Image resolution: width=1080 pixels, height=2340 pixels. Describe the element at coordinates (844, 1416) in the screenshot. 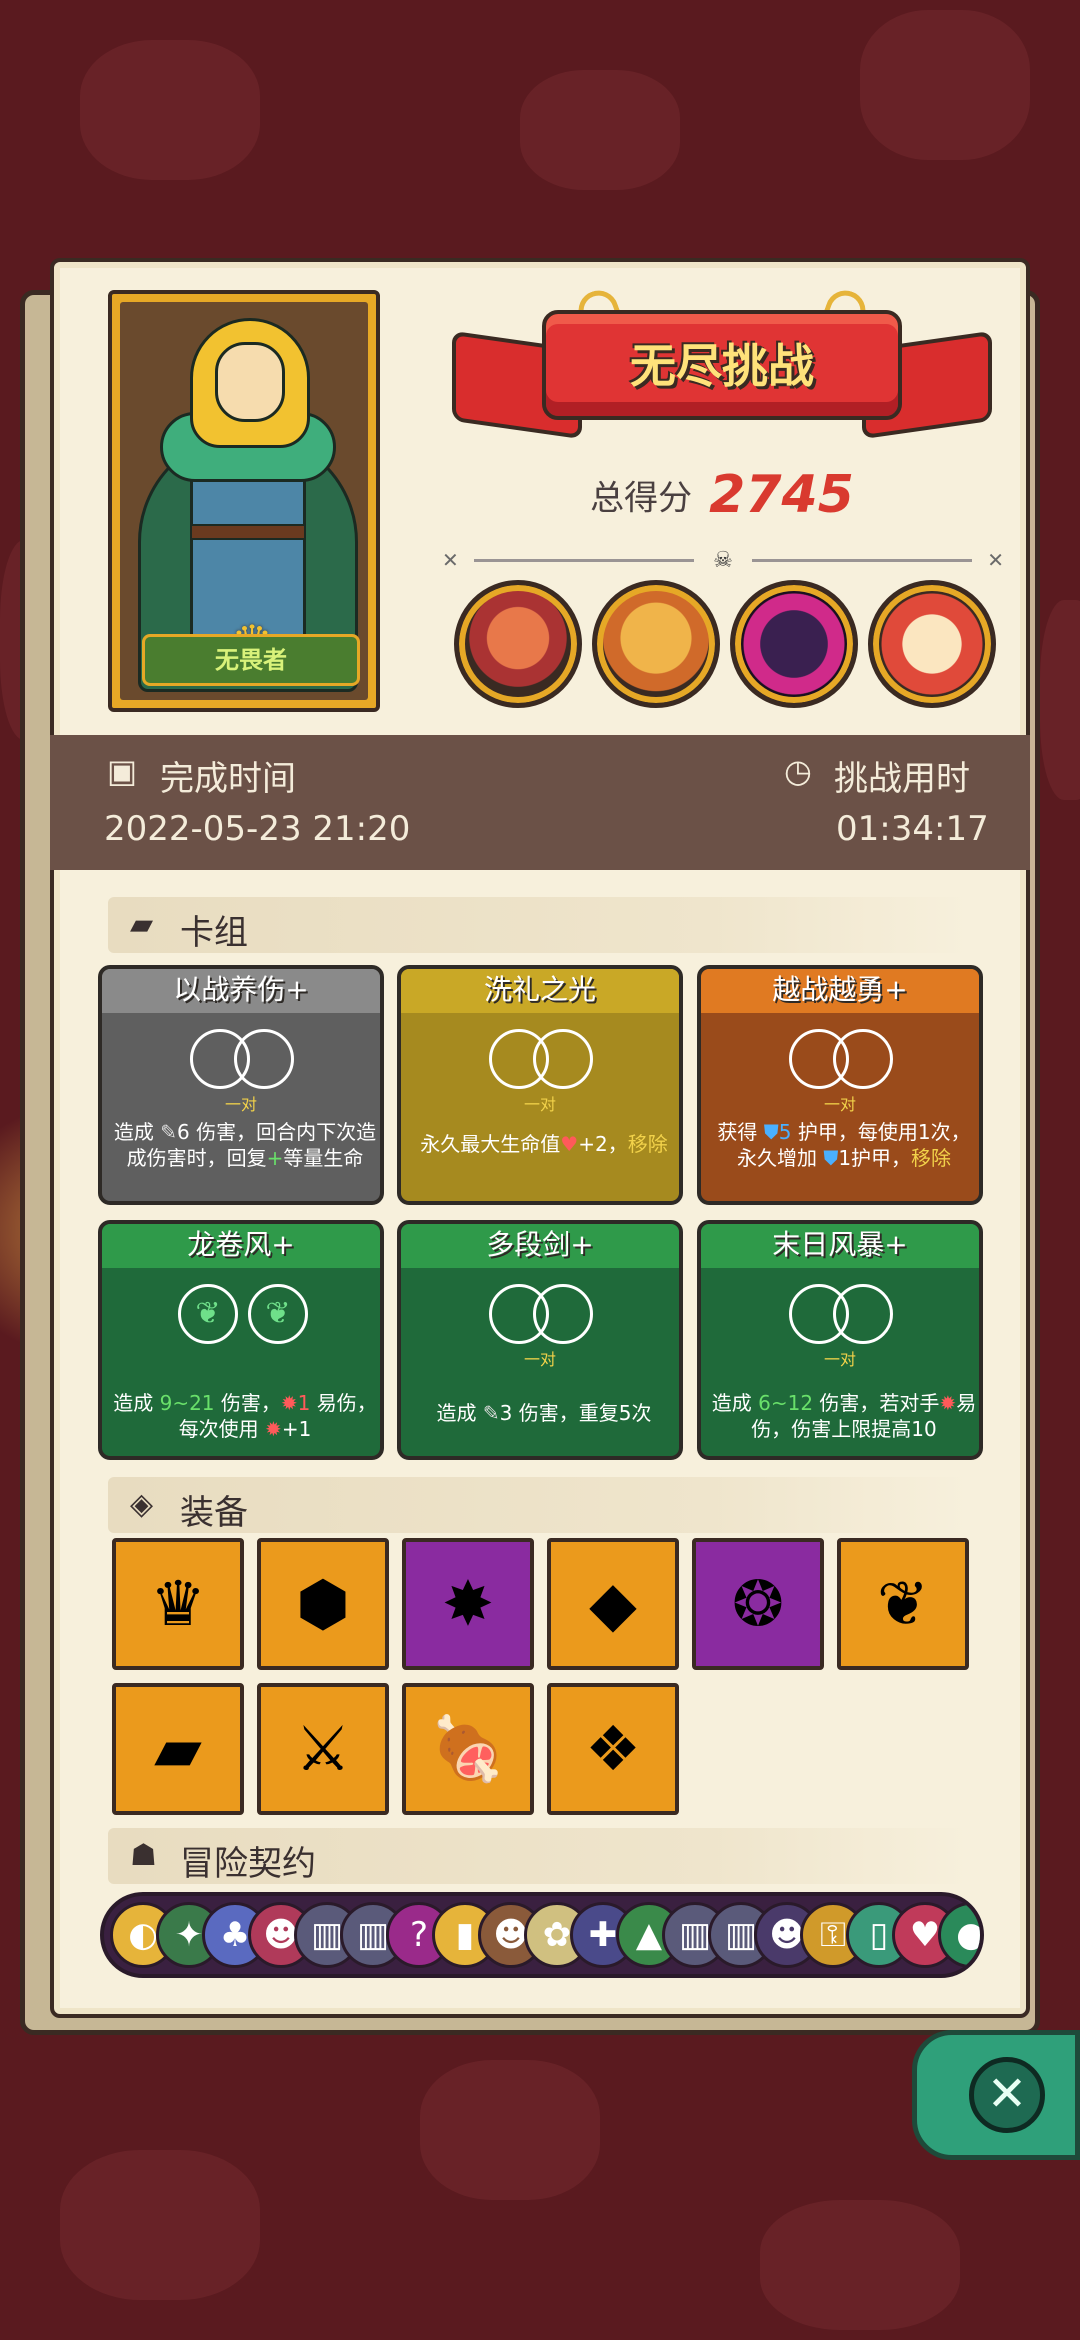

I see `card-description: 造成 6~12 伤害，若对手✹易伤，伤害上限提高10` at that location.